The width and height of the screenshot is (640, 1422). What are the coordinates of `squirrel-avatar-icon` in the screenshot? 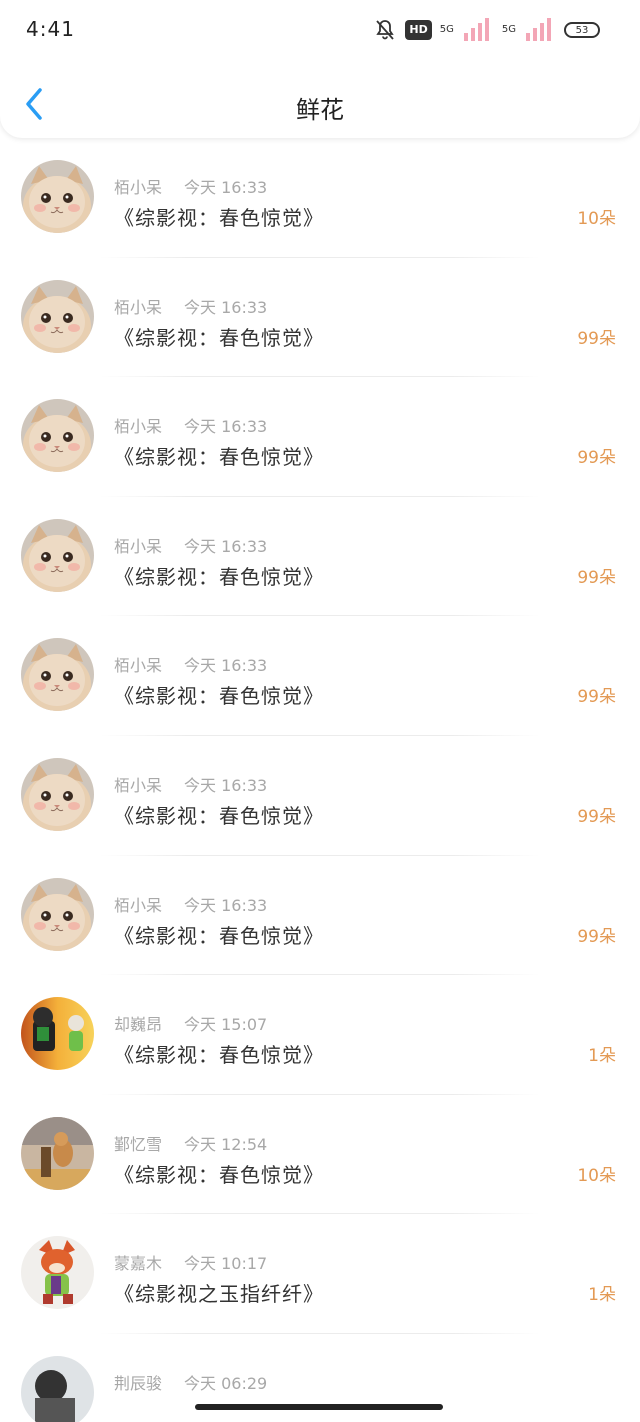 It's located at (57, 1153).